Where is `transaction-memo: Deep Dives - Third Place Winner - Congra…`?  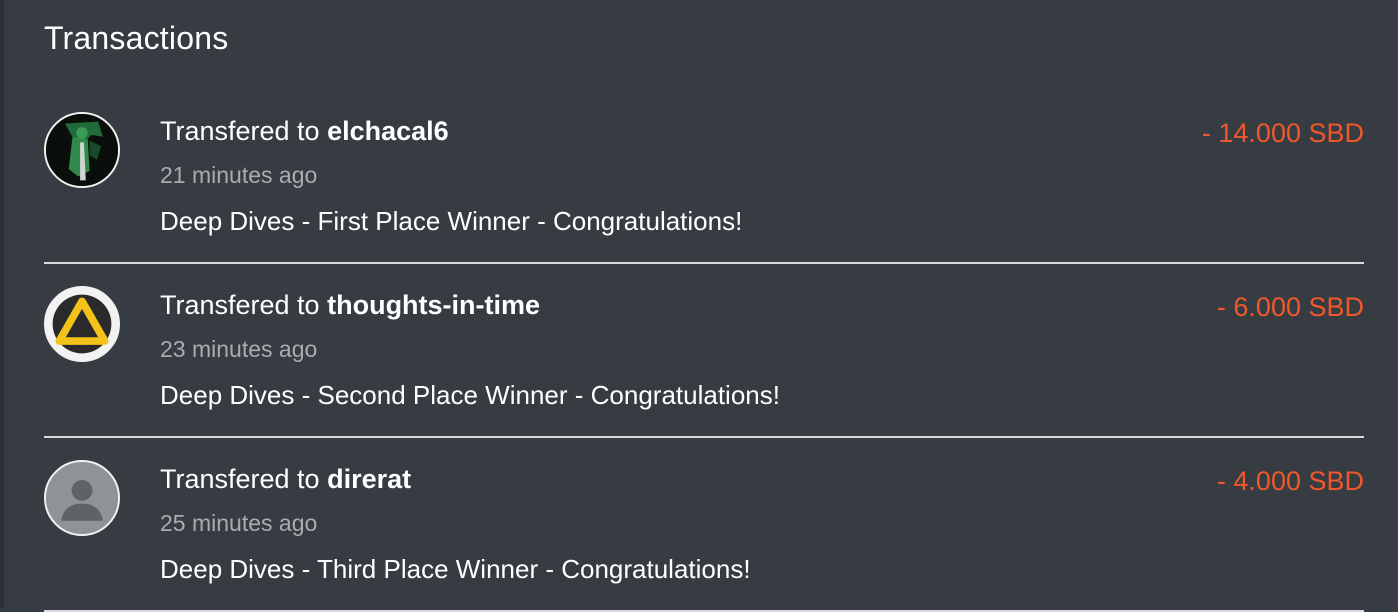 transaction-memo: Deep Dives - Third Place Winner - Congra… is located at coordinates (455, 569).